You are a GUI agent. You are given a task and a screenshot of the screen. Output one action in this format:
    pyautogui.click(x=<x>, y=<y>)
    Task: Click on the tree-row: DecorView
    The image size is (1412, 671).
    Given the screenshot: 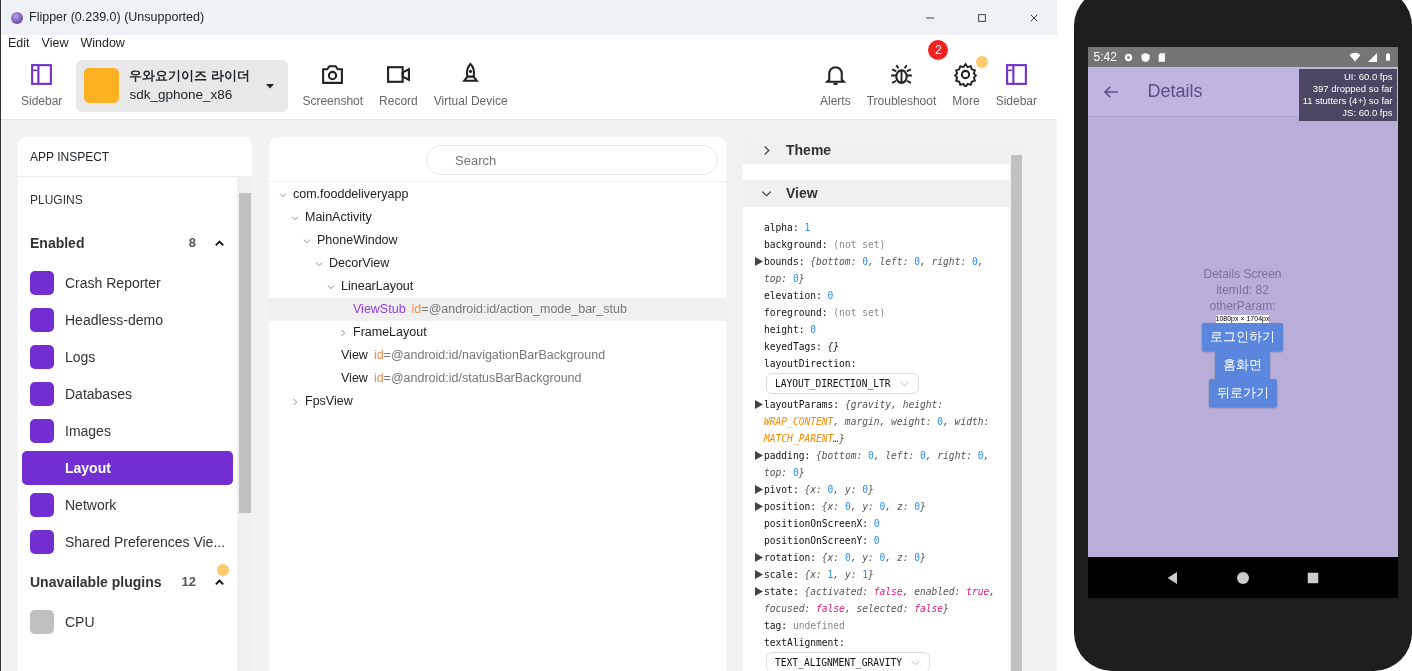 What is the action you would take?
    pyautogui.click(x=497, y=263)
    